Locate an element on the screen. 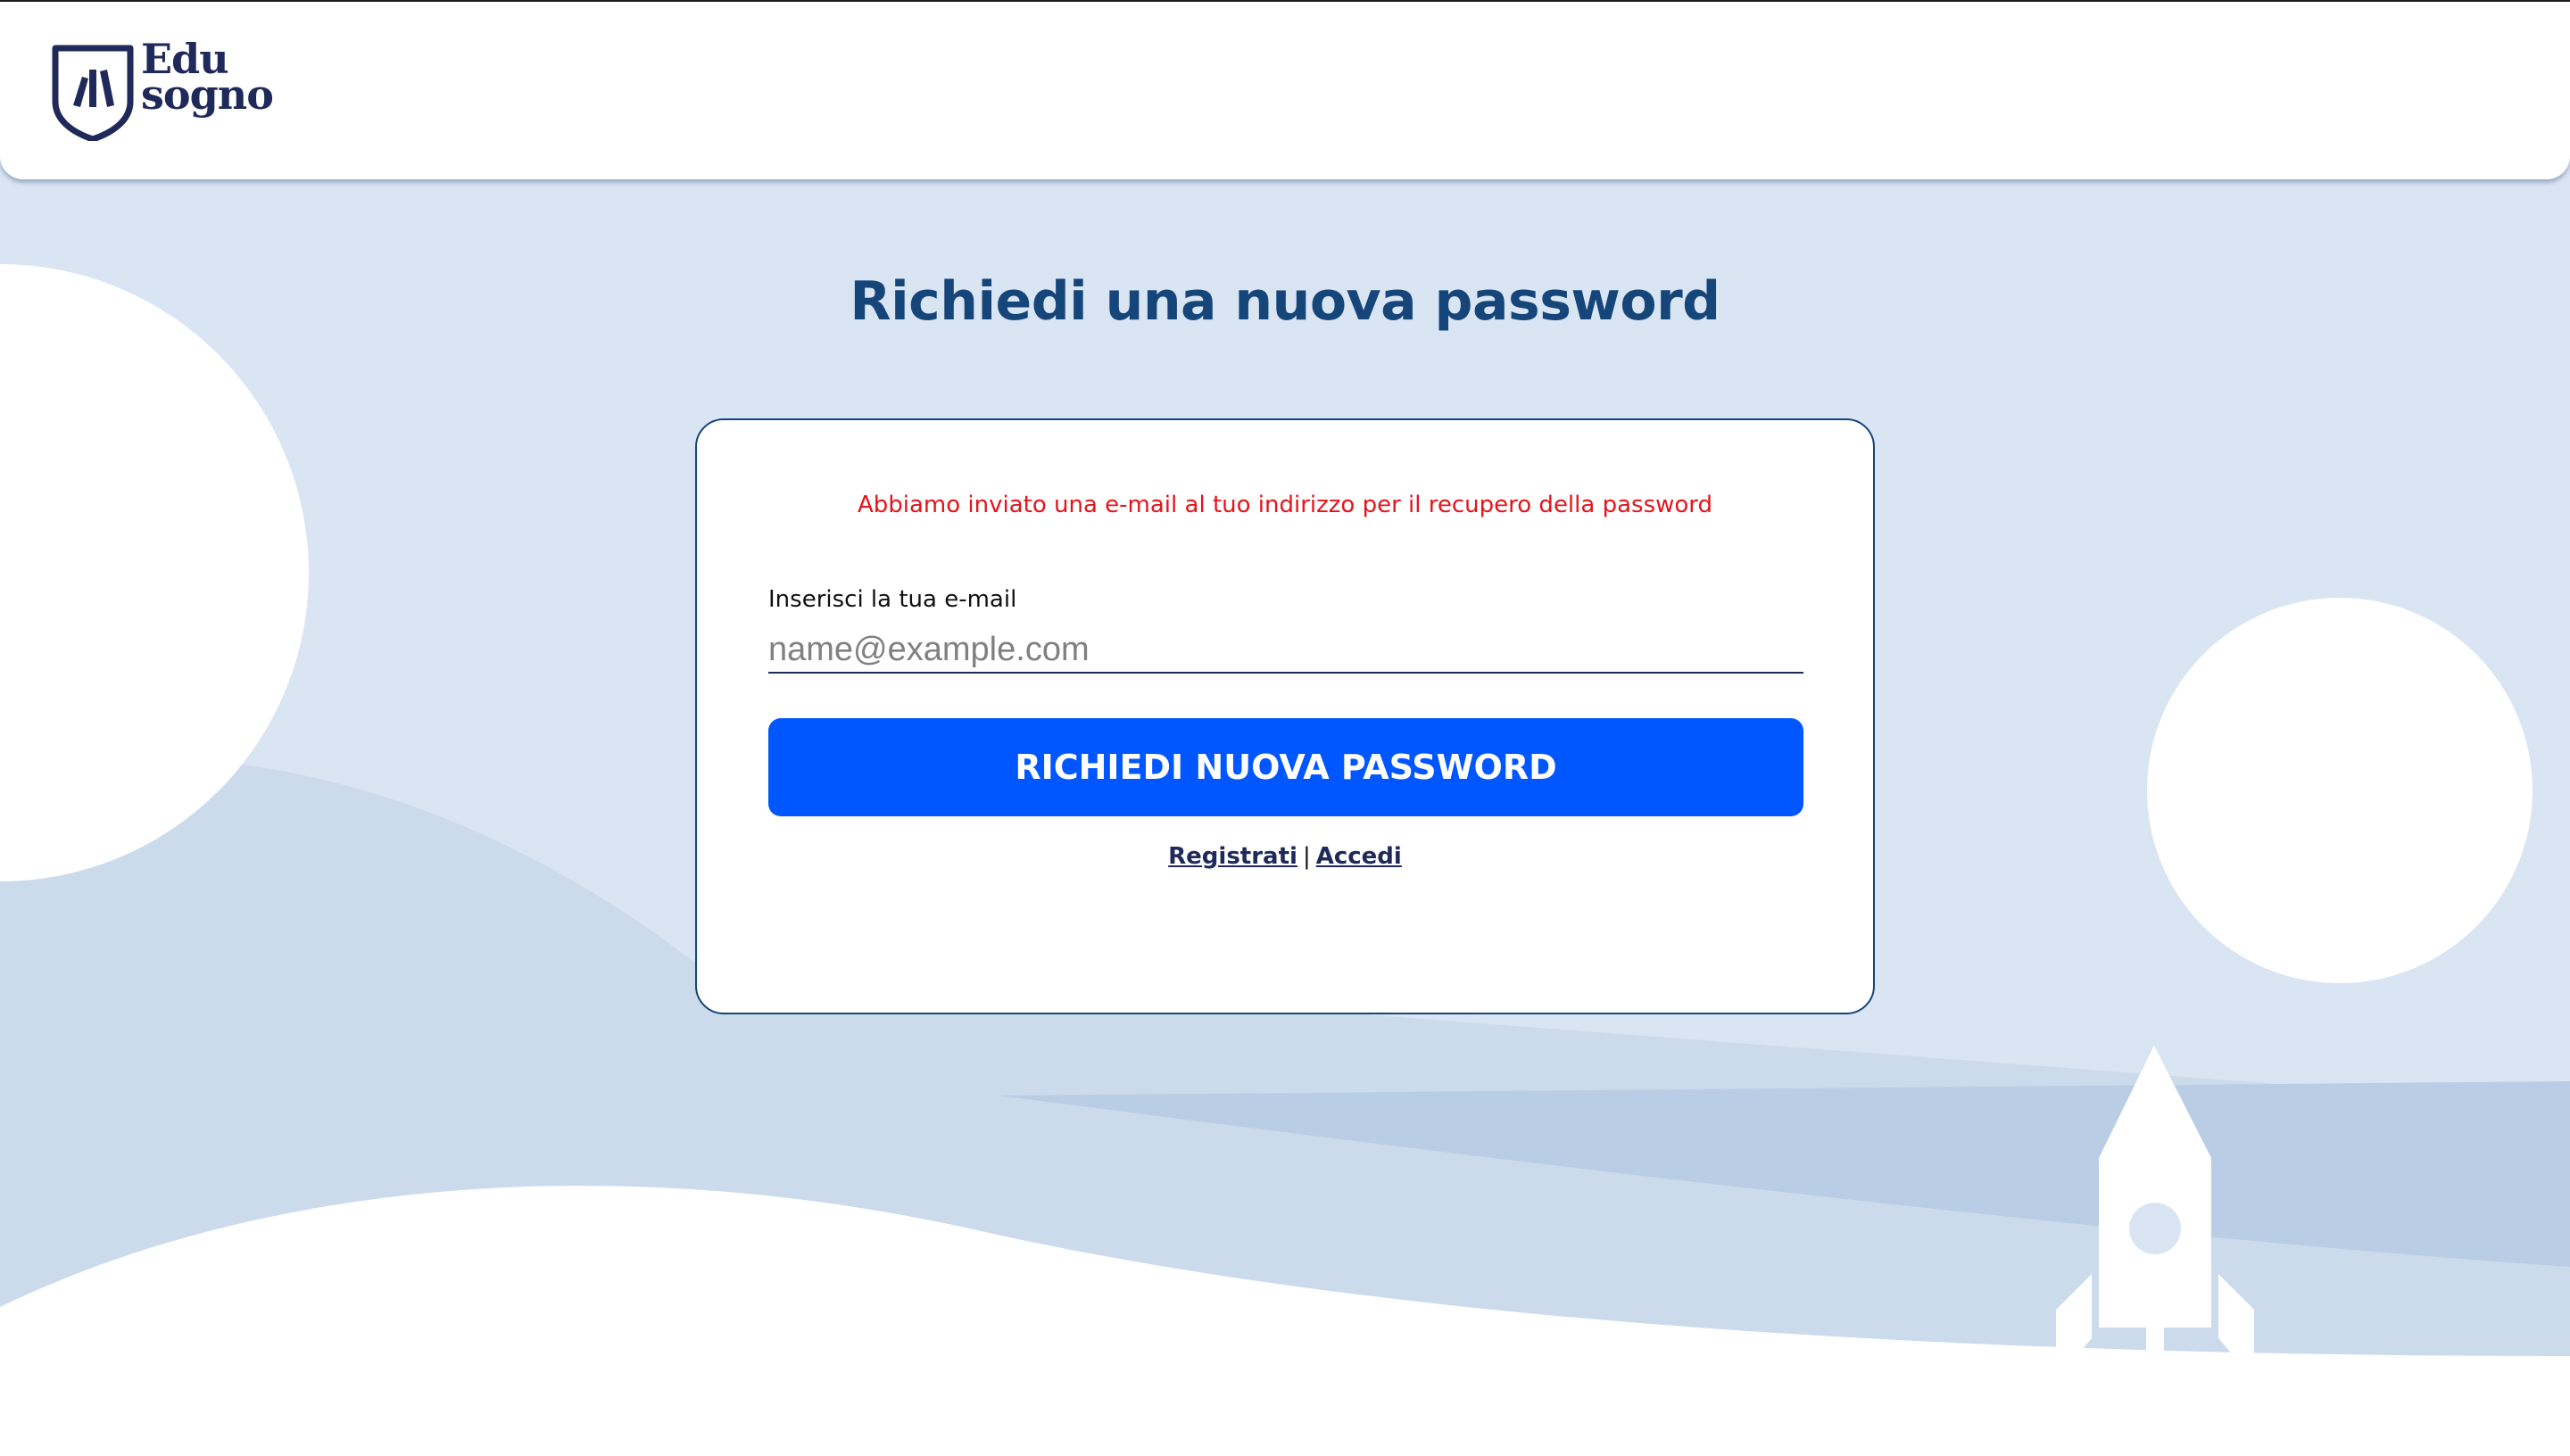  login-link: Accedi is located at coordinates (1359, 856).